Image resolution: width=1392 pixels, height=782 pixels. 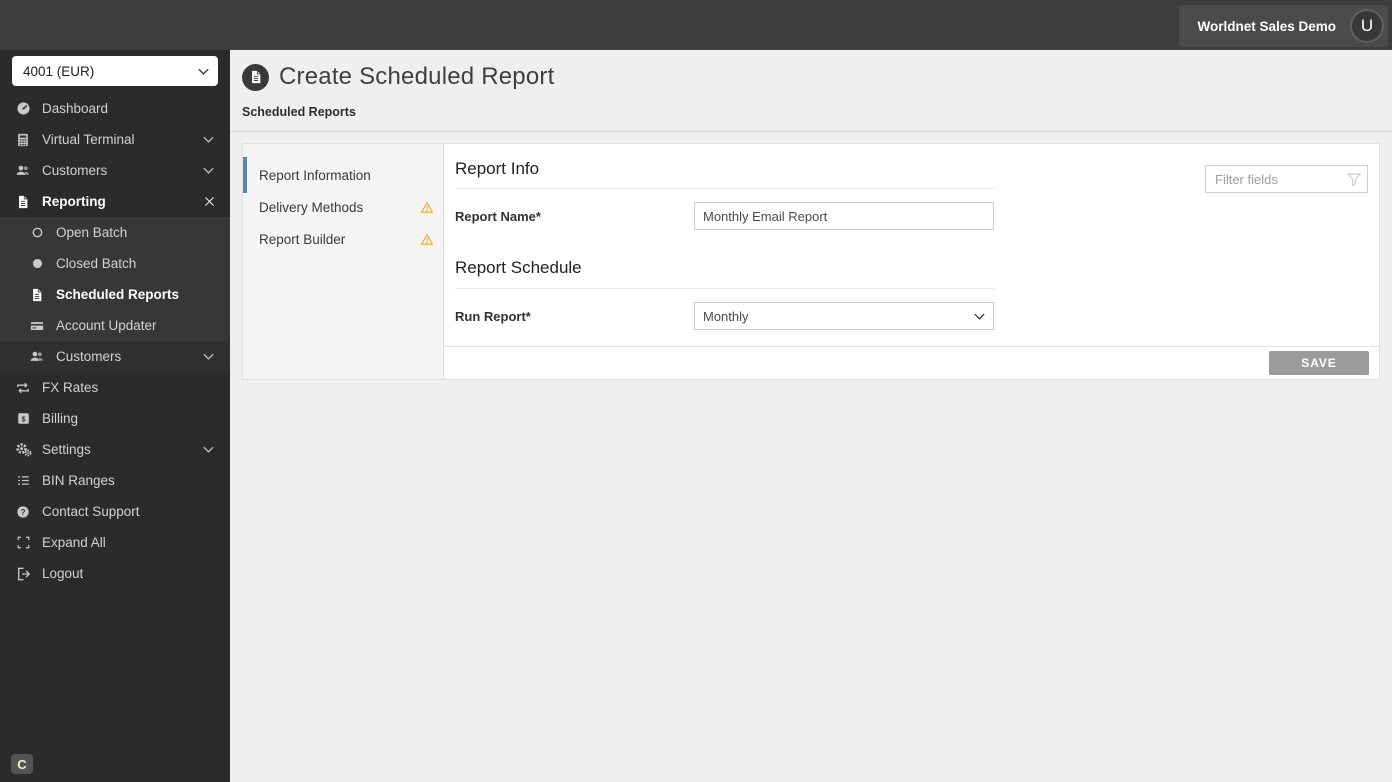 I want to click on sidebar-subitem-scheduled-reports: Scheduled Reports, so click(x=115, y=294).